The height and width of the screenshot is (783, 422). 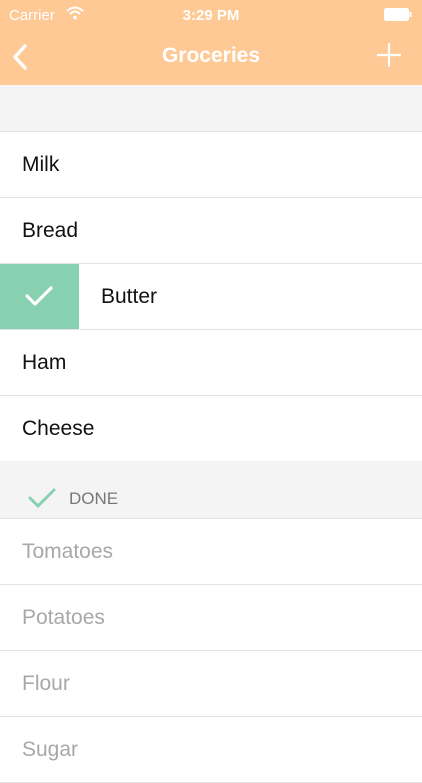 What do you see at coordinates (50, 230) in the screenshot?
I see `item-label: Bread` at bounding box center [50, 230].